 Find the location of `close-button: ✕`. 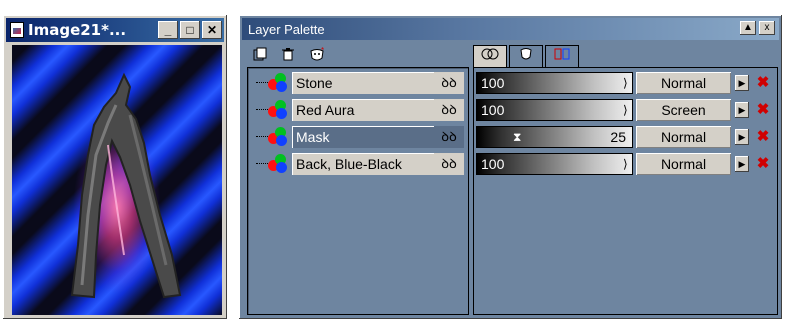

close-button: ✕ is located at coordinates (212, 30).